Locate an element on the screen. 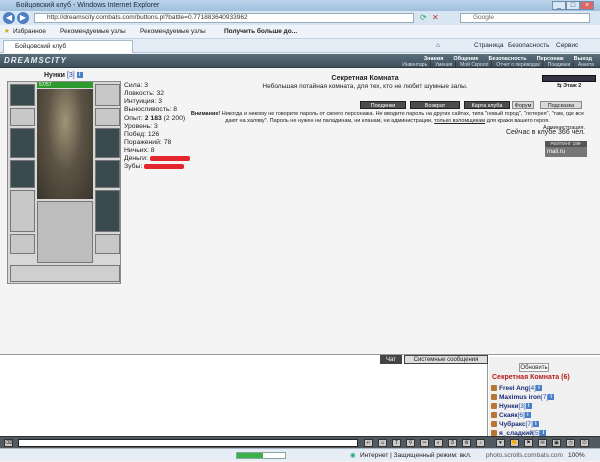 This screenshot has width=600, height=462. refresh-button: Обновить is located at coordinates (534, 367).